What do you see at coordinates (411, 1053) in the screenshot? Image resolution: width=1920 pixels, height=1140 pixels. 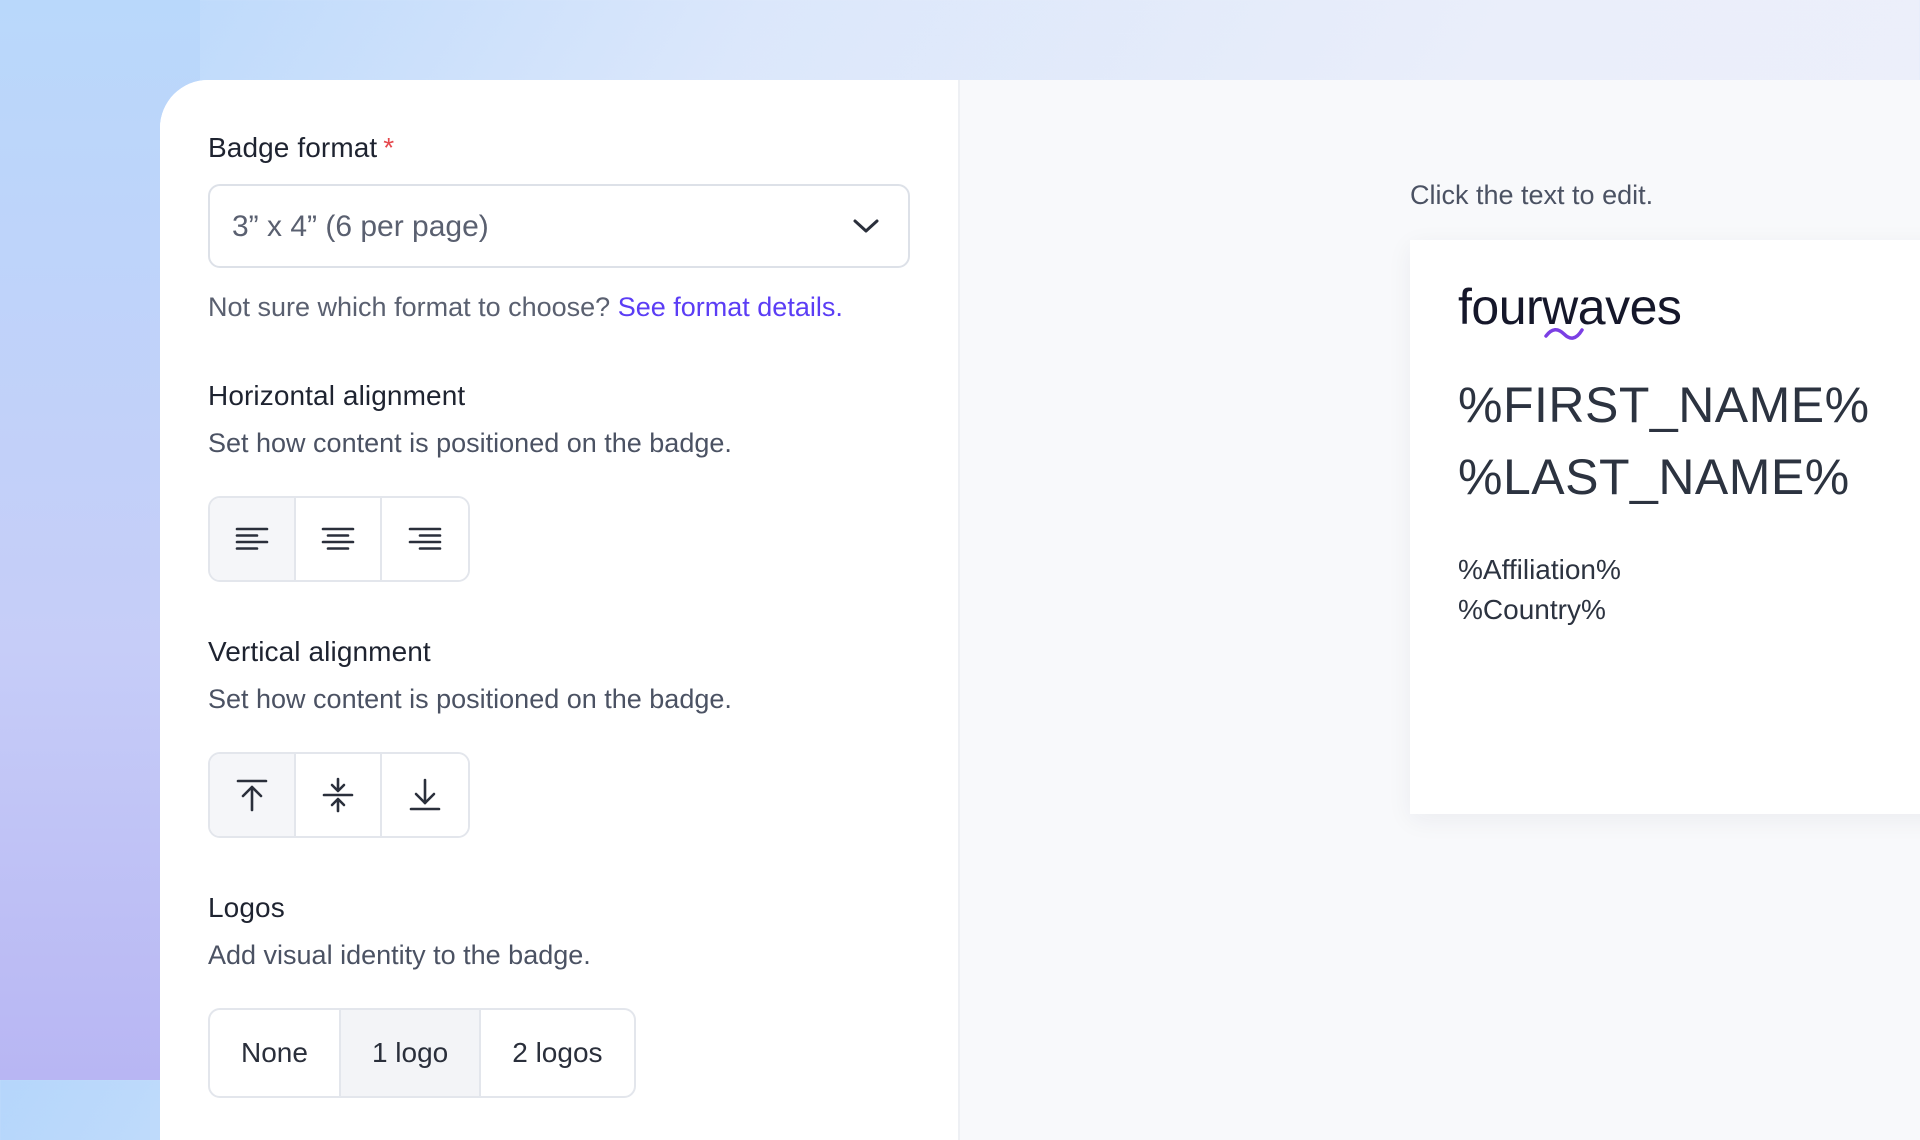 I see `logos-option-1-logo: 1 logo` at bounding box center [411, 1053].